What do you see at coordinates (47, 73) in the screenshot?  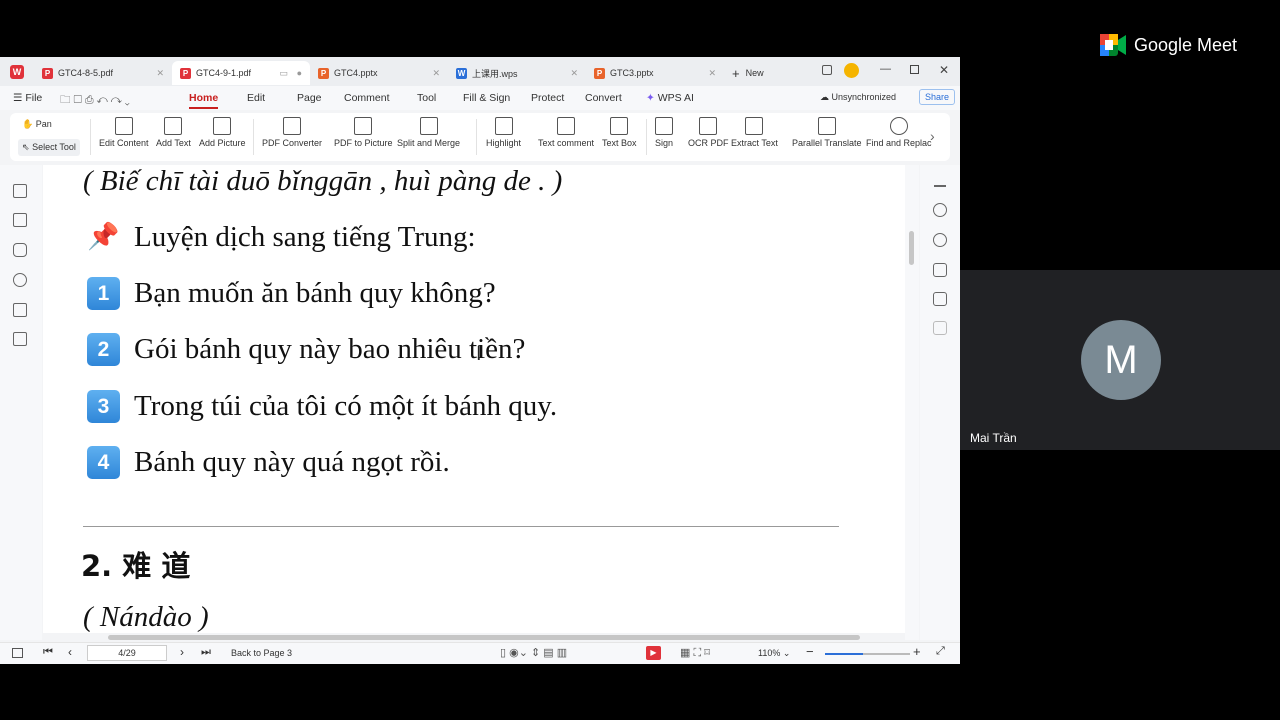 I see `pdf-icon: P` at bounding box center [47, 73].